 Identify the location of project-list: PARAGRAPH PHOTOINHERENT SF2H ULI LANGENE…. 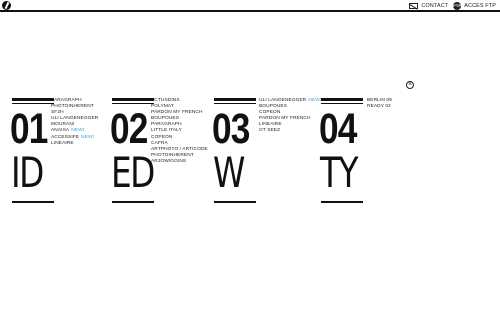
(75, 122).